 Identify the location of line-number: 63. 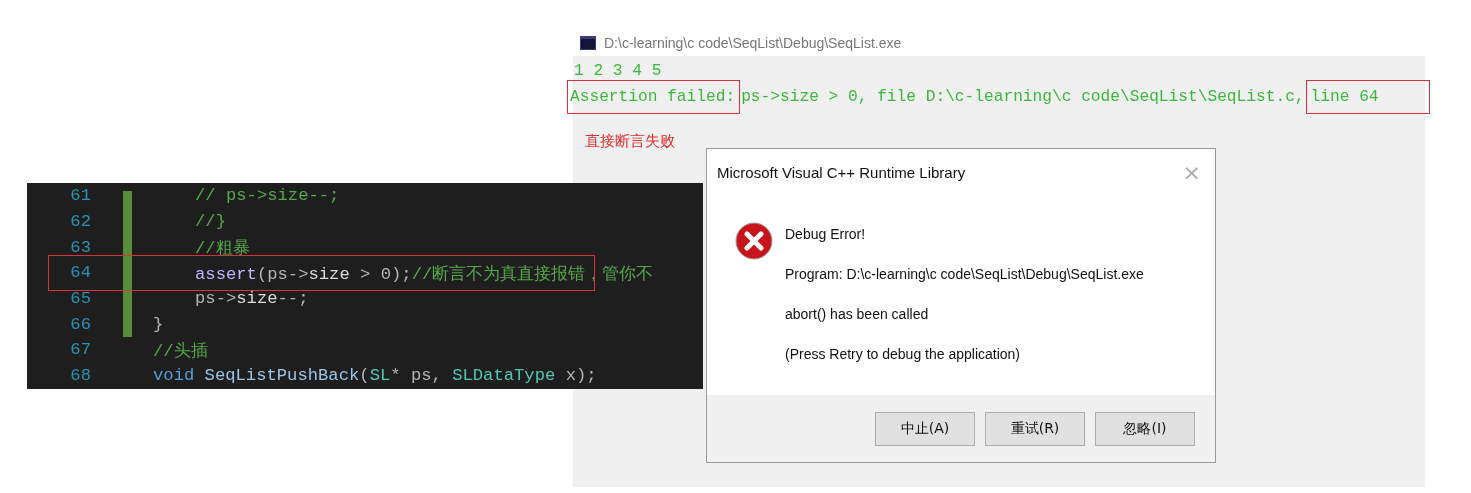
(80, 247).